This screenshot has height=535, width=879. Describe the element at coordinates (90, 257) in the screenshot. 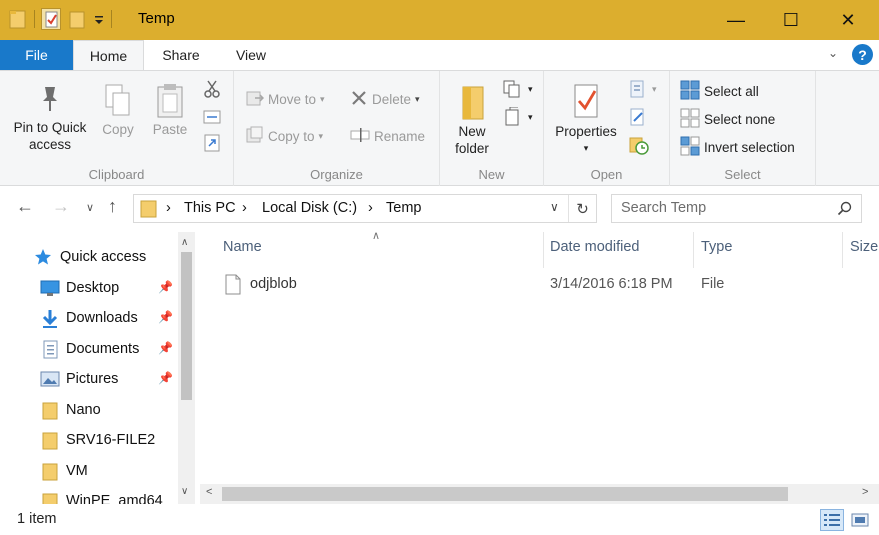

I see `nav-item-quick-access: Quick access` at that location.